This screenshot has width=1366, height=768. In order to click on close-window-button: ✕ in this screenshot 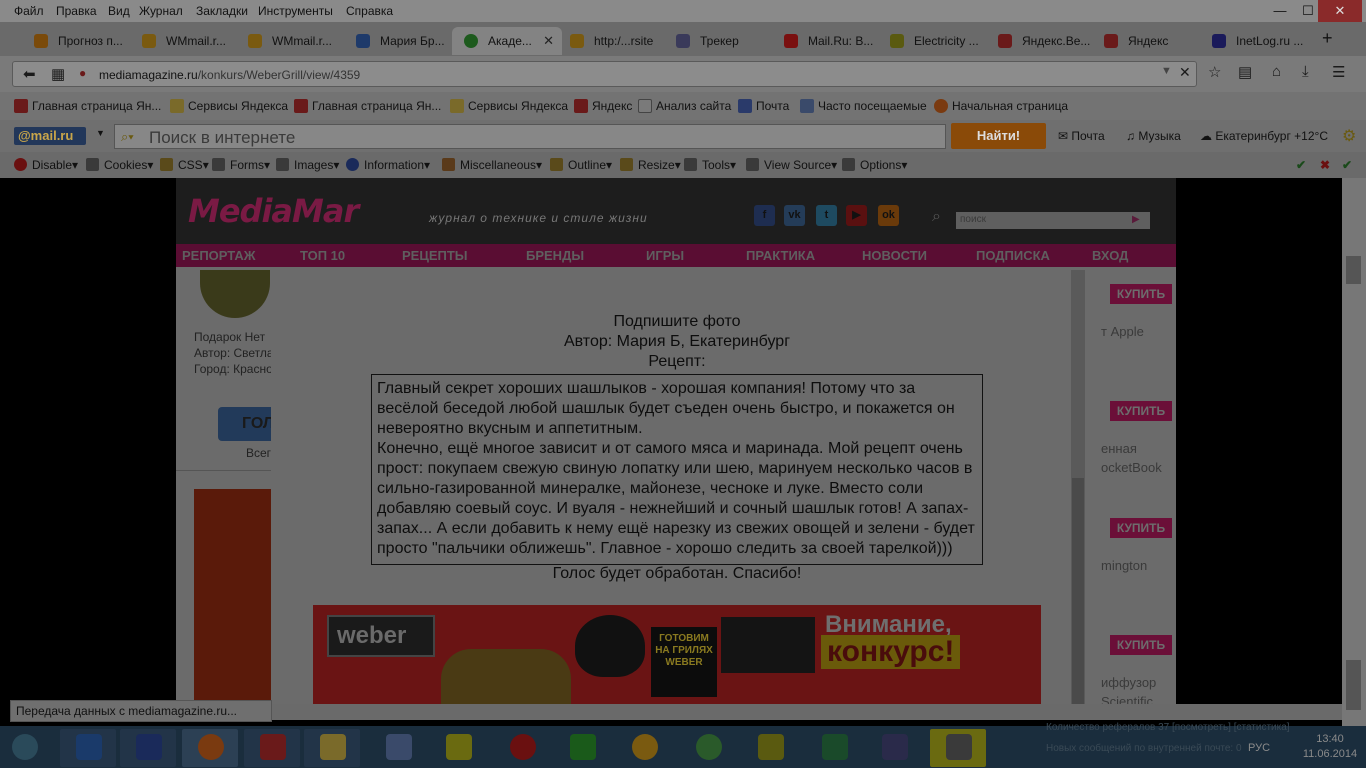, I will do `click(1340, 11)`.